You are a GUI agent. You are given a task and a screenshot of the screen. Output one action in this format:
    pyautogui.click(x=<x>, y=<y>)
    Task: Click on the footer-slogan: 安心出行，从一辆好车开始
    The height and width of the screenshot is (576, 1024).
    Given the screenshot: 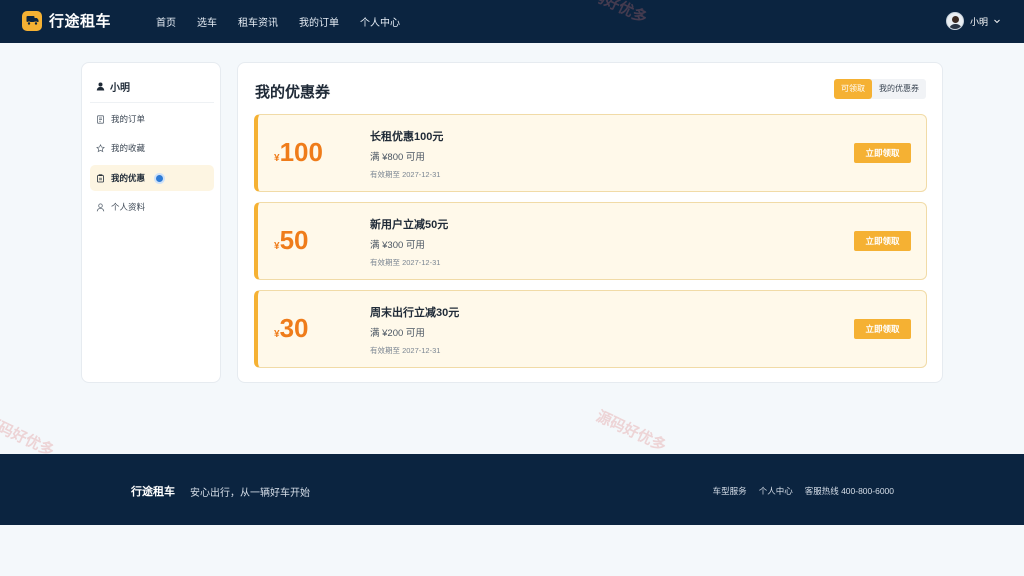 What is the action you would take?
    pyautogui.click(x=250, y=493)
    